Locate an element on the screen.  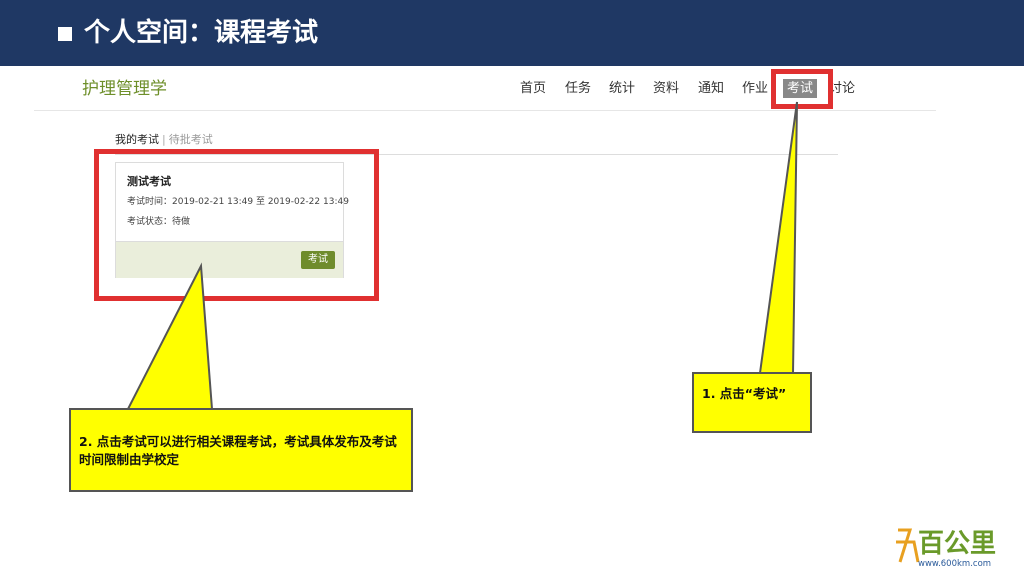
callout-1-pointer is located at coordinates (778, 237).